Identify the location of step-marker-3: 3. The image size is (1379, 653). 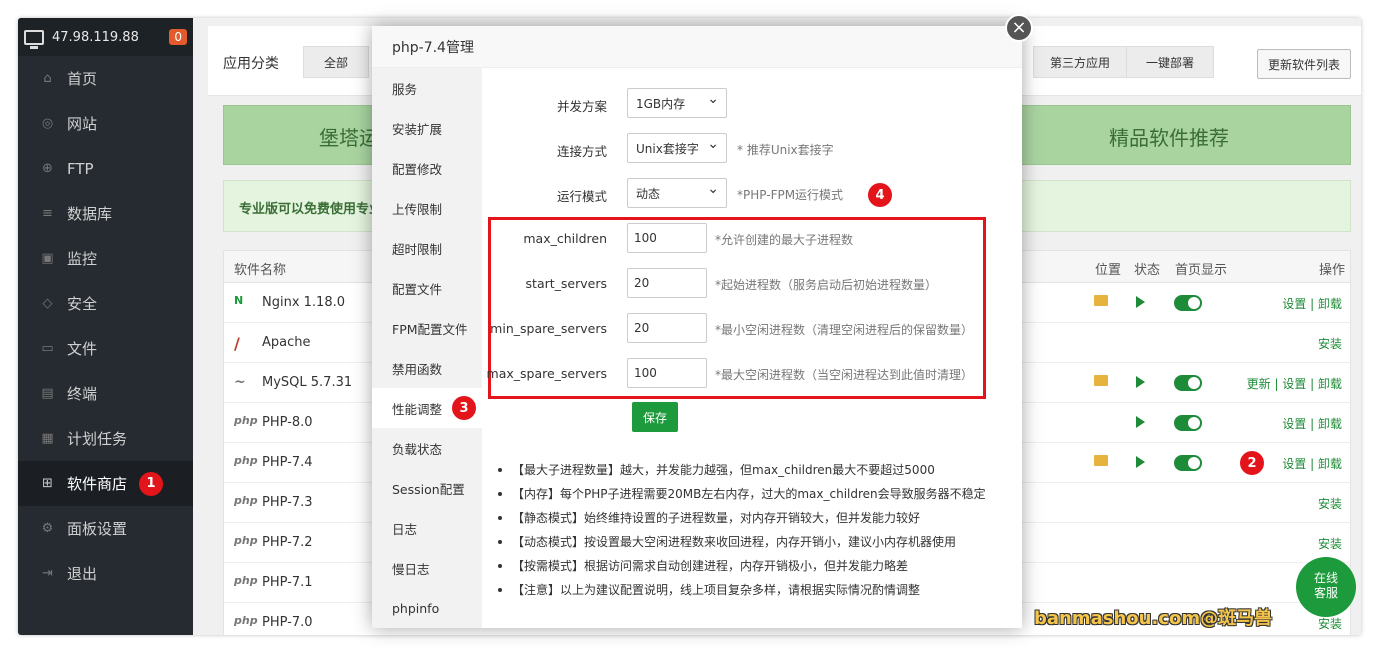
(464, 408).